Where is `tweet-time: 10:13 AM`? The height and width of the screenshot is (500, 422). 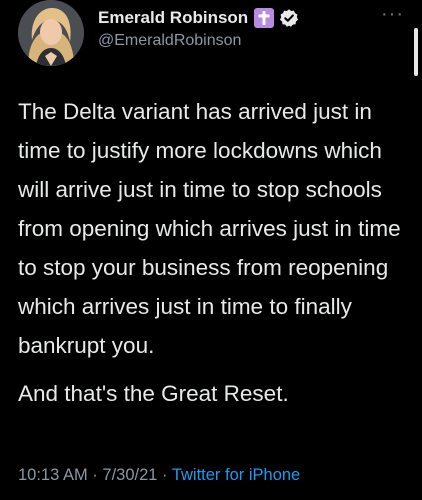 tweet-time: 10:13 AM is located at coordinates (53, 475).